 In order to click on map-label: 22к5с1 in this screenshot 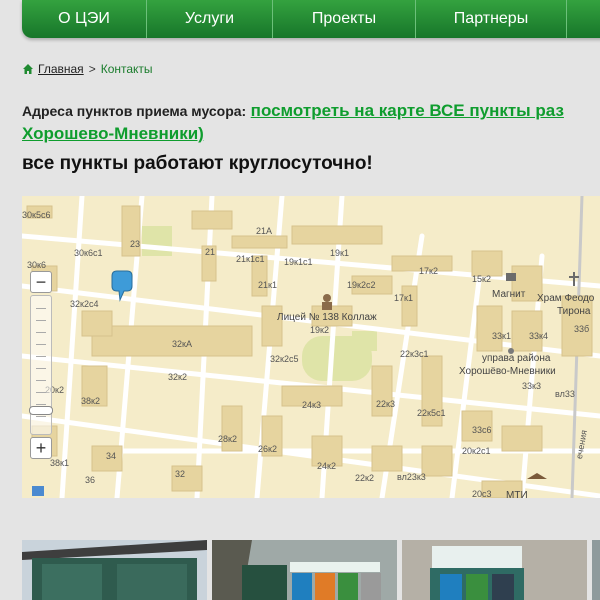, I will do `click(431, 413)`.